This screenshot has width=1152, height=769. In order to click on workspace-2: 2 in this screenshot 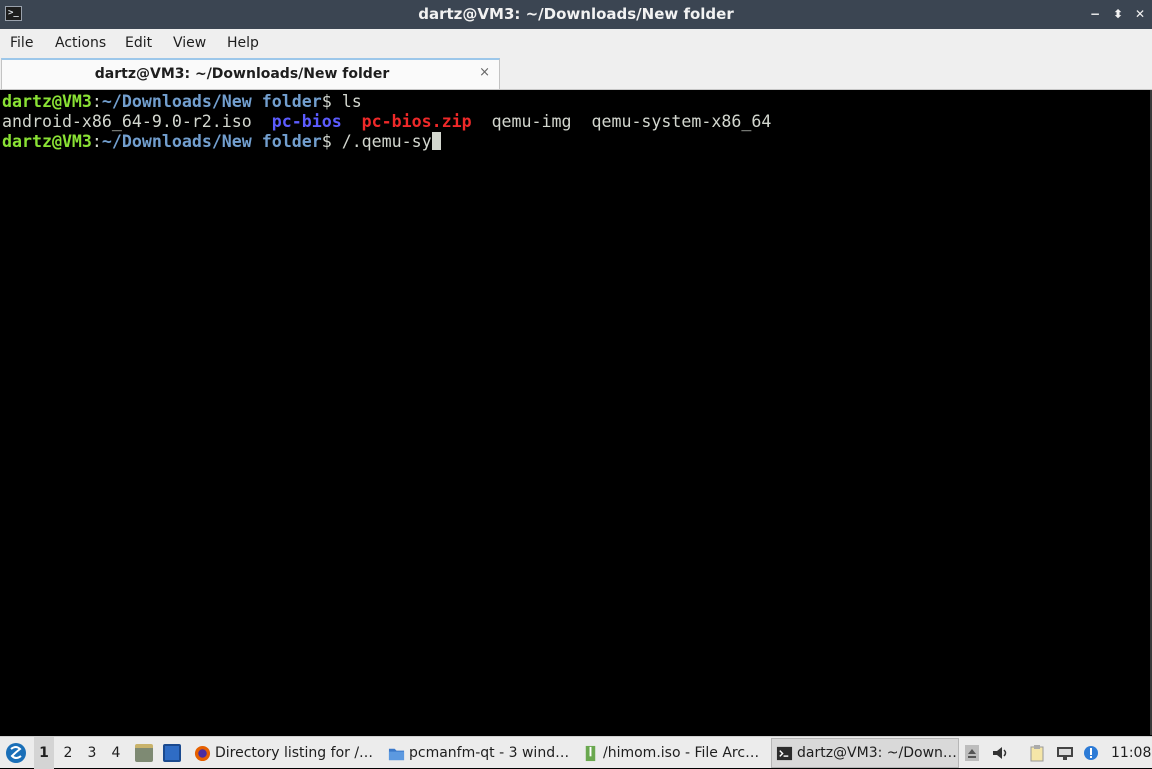, I will do `click(68, 753)`.